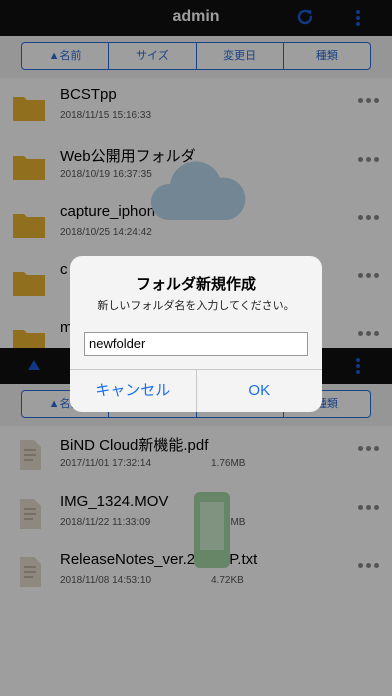 This screenshot has height=696, width=392. Describe the element at coordinates (196, 306) in the screenshot. I see `dialog-message: 新しいフォルダ名を入力してください。` at that location.